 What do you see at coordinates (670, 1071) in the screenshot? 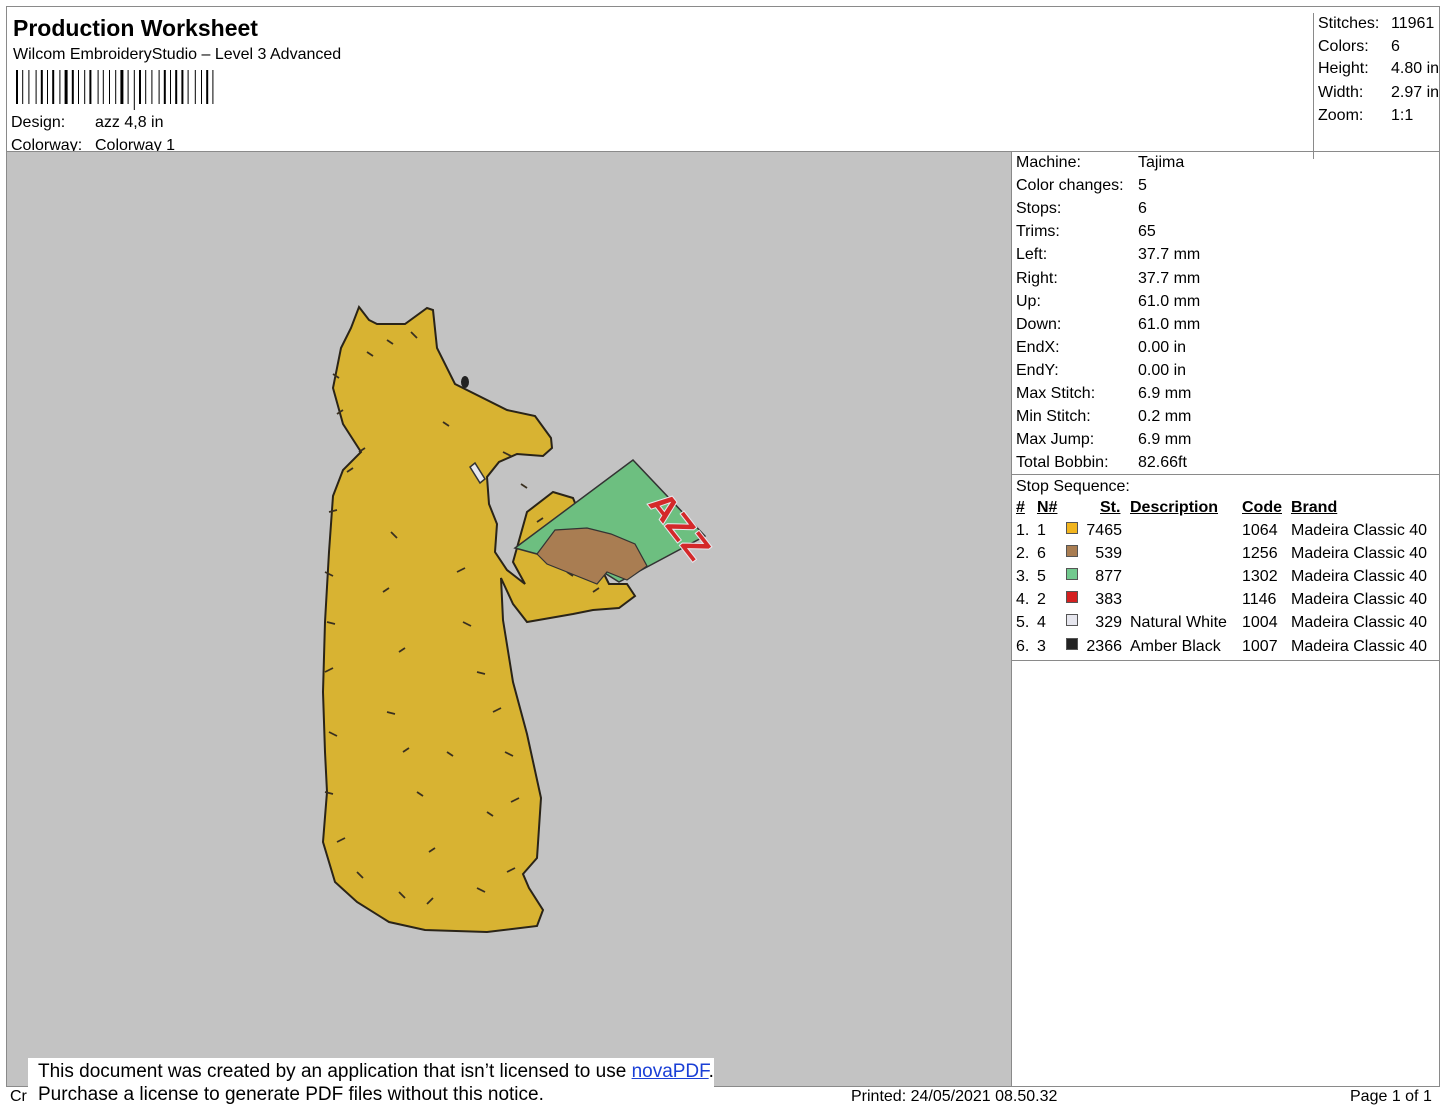
I see `novapdf-link: novaPDF` at bounding box center [670, 1071].